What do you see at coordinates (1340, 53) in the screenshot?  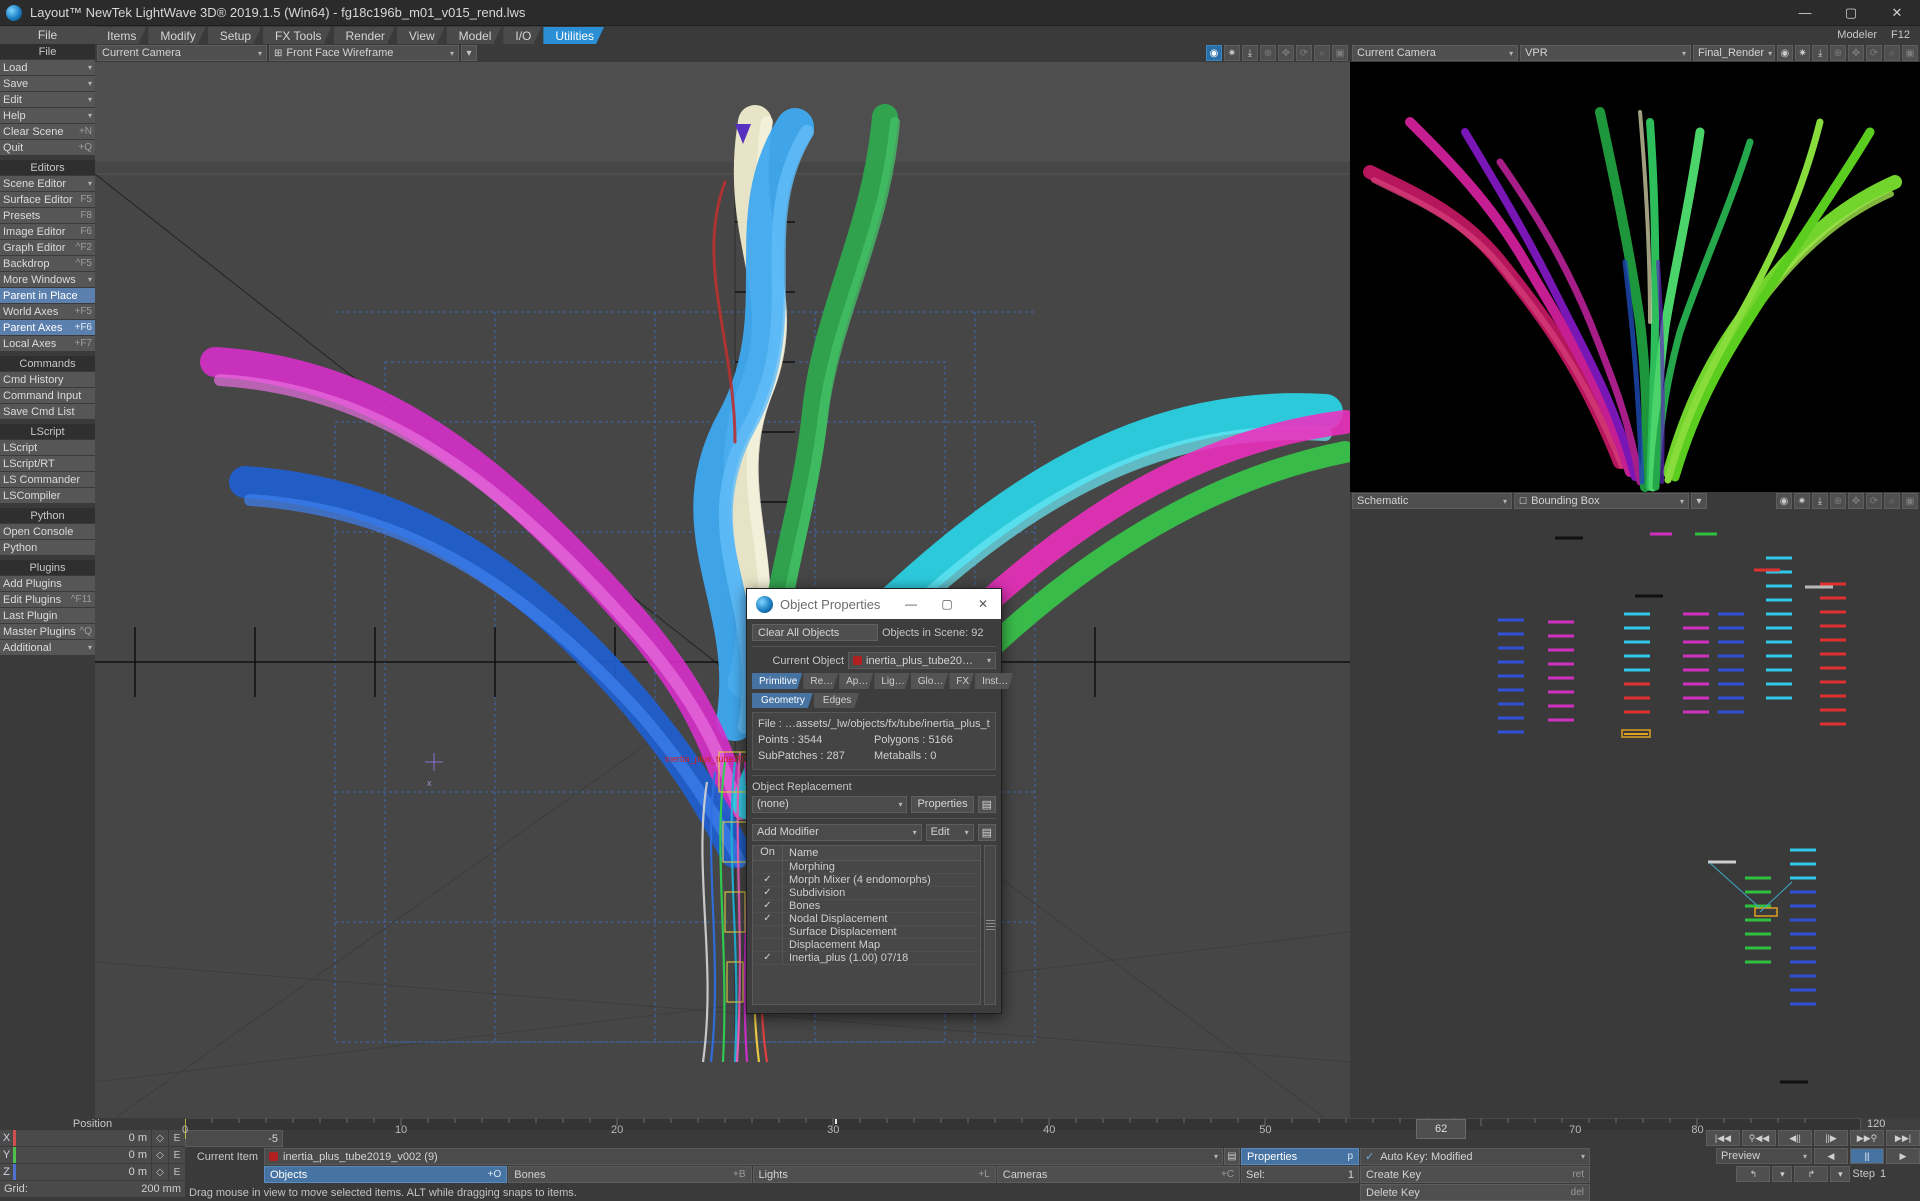 I see `maximize-viewport-icon: ▣` at bounding box center [1340, 53].